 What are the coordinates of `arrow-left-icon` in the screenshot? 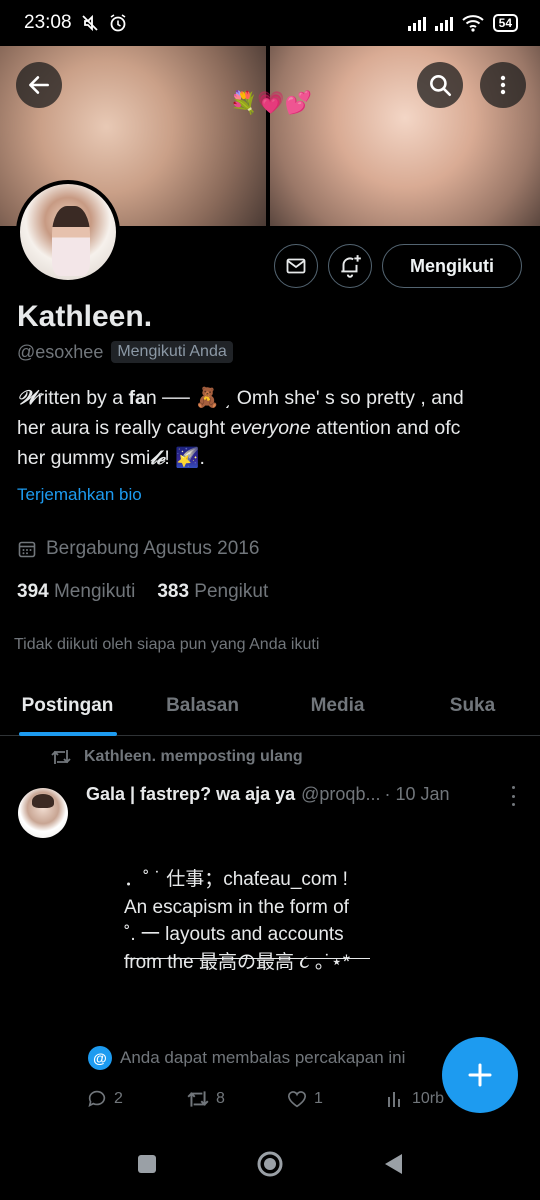 It's located at (39, 85).